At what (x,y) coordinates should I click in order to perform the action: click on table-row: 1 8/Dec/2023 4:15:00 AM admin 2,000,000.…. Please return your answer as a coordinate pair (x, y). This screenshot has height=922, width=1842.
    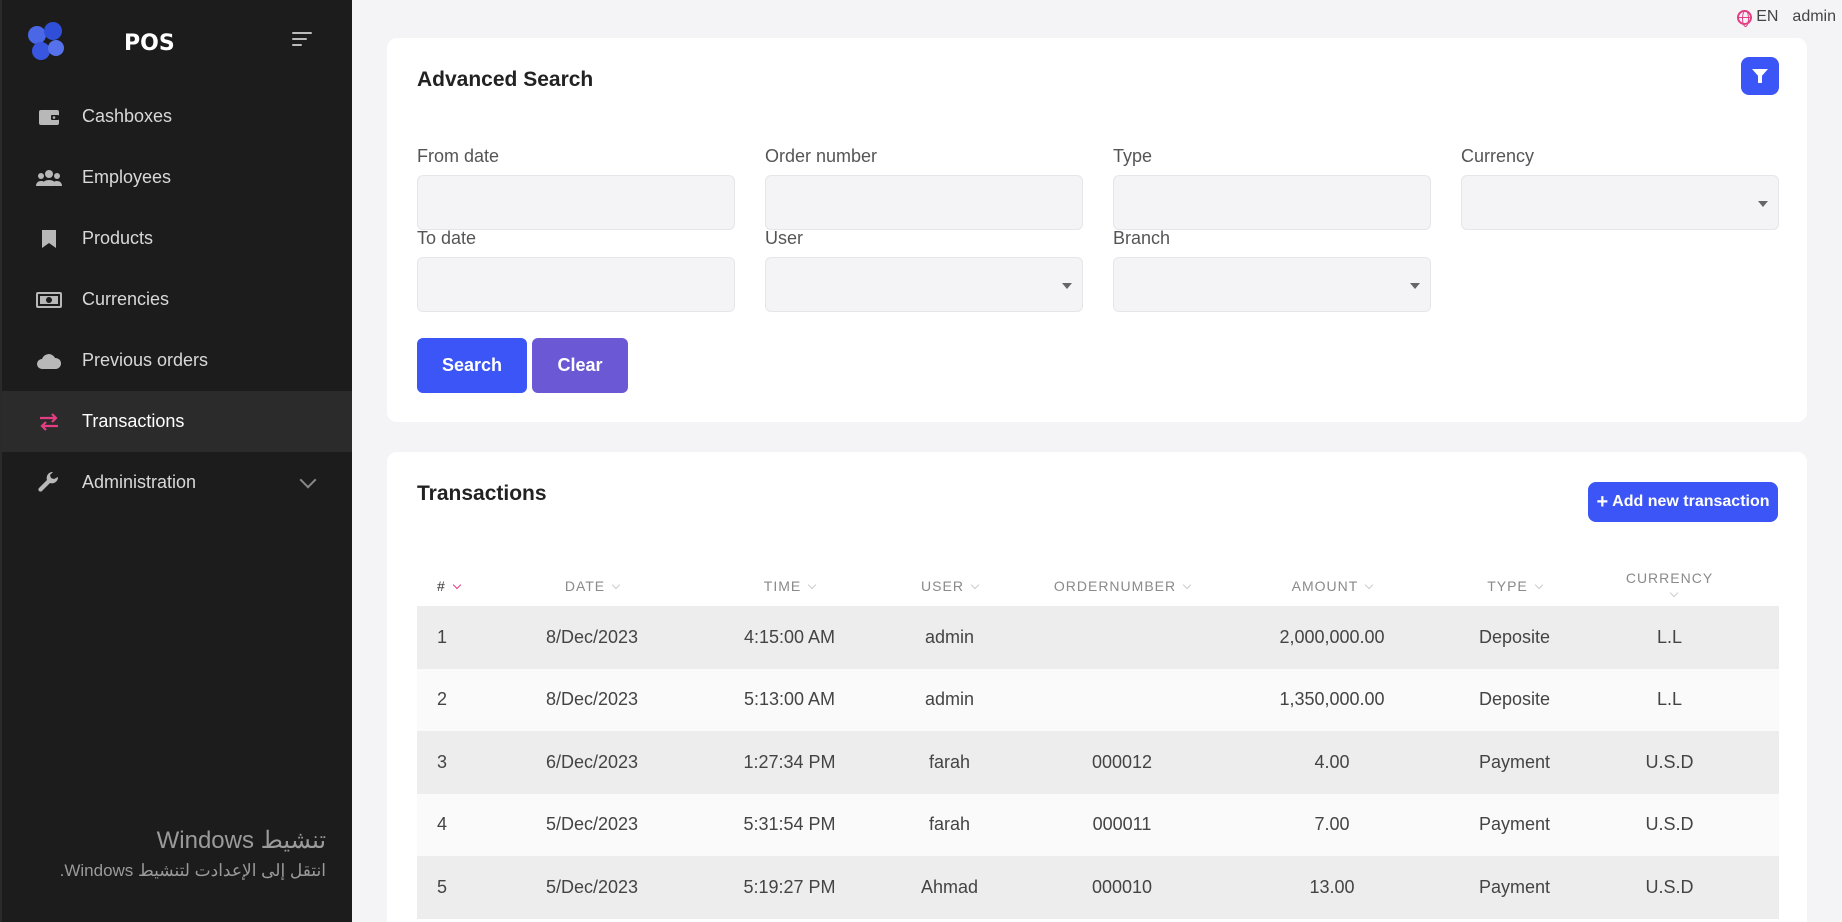
    Looking at the image, I should click on (1098, 637).